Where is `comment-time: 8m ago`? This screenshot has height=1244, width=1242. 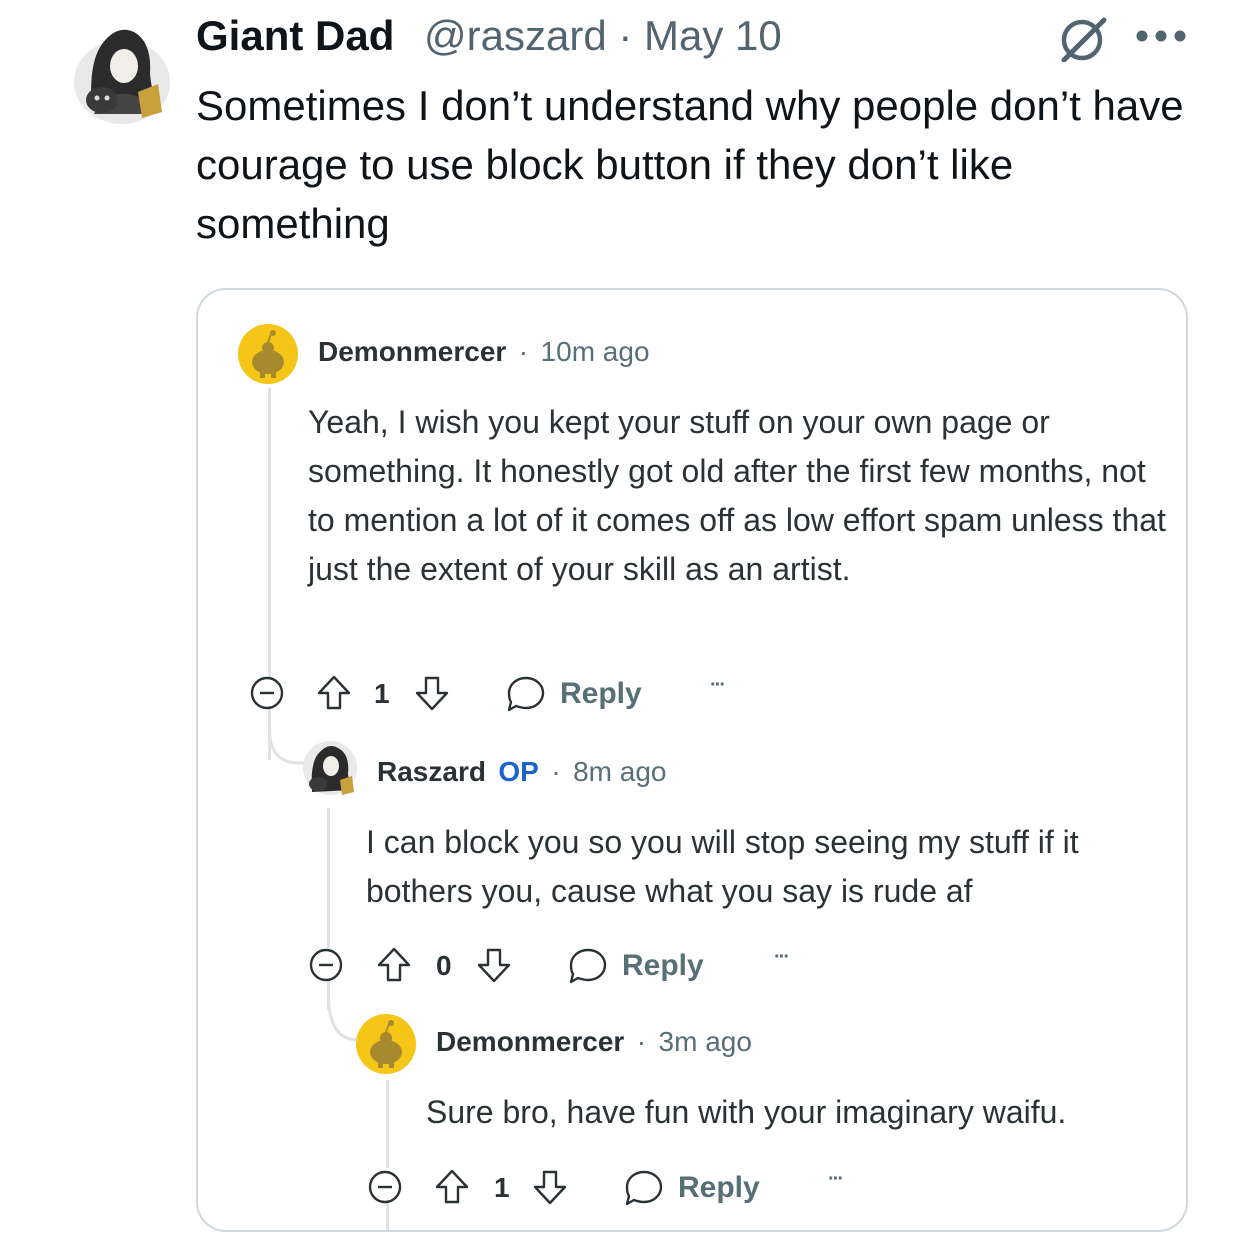 comment-time: 8m ago is located at coordinates (620, 771).